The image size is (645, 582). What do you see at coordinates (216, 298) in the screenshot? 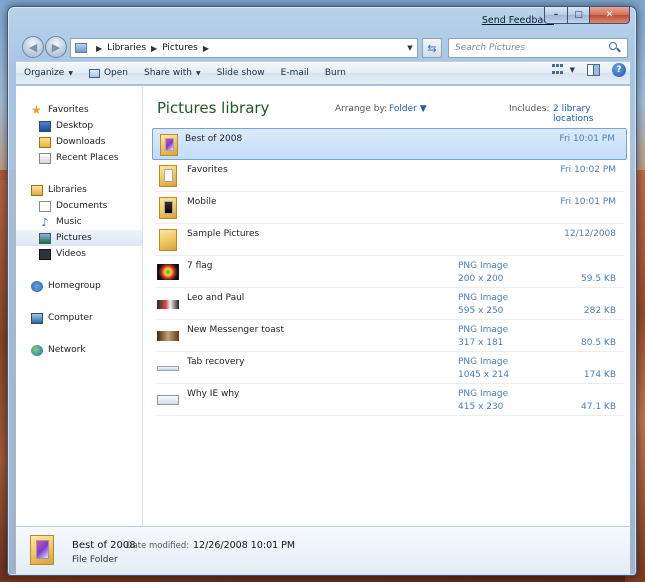
I see `file-name: Leo and Paul` at bounding box center [216, 298].